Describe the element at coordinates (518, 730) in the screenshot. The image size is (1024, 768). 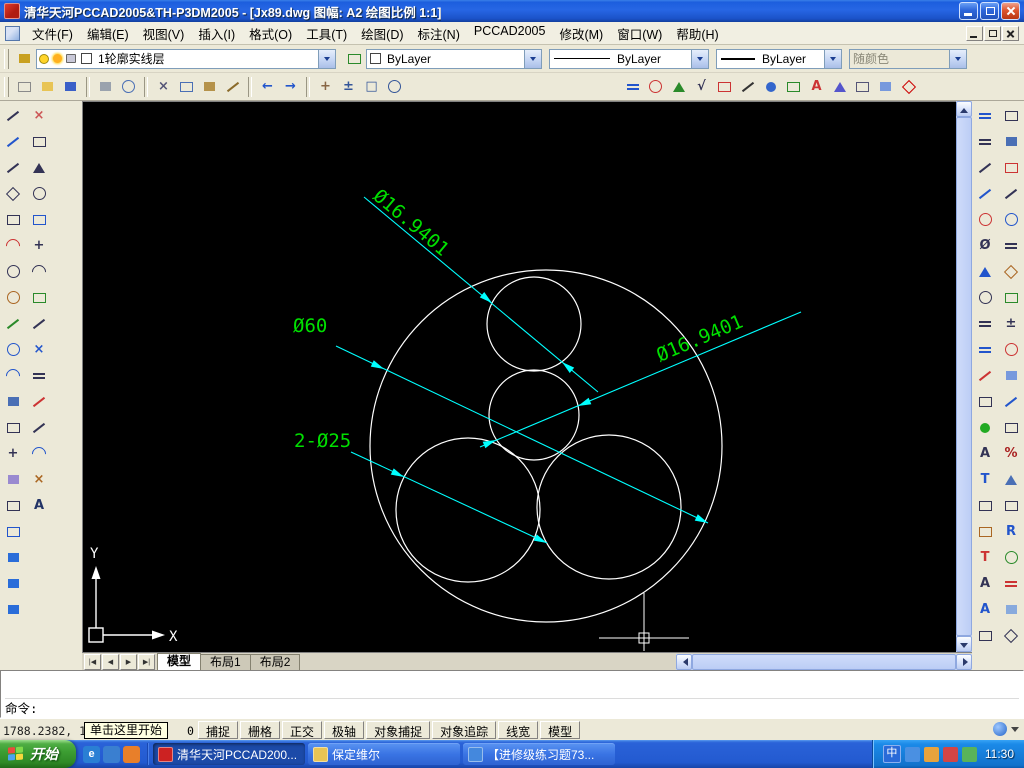
I see `status-button-lineweight: 线宽` at that location.